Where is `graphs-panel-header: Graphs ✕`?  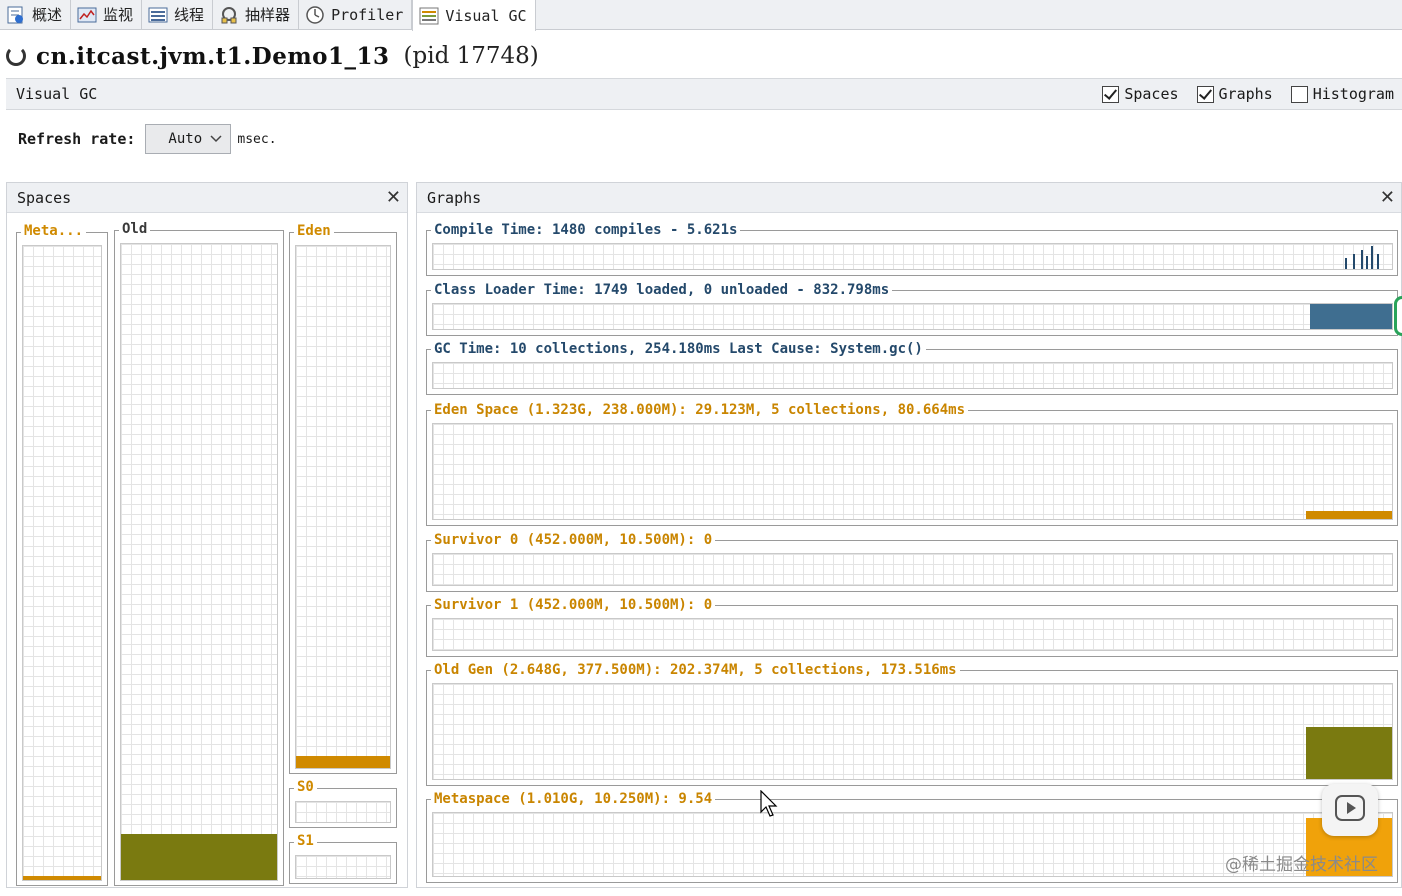
graphs-panel-header: Graphs ✕ is located at coordinates (909, 198).